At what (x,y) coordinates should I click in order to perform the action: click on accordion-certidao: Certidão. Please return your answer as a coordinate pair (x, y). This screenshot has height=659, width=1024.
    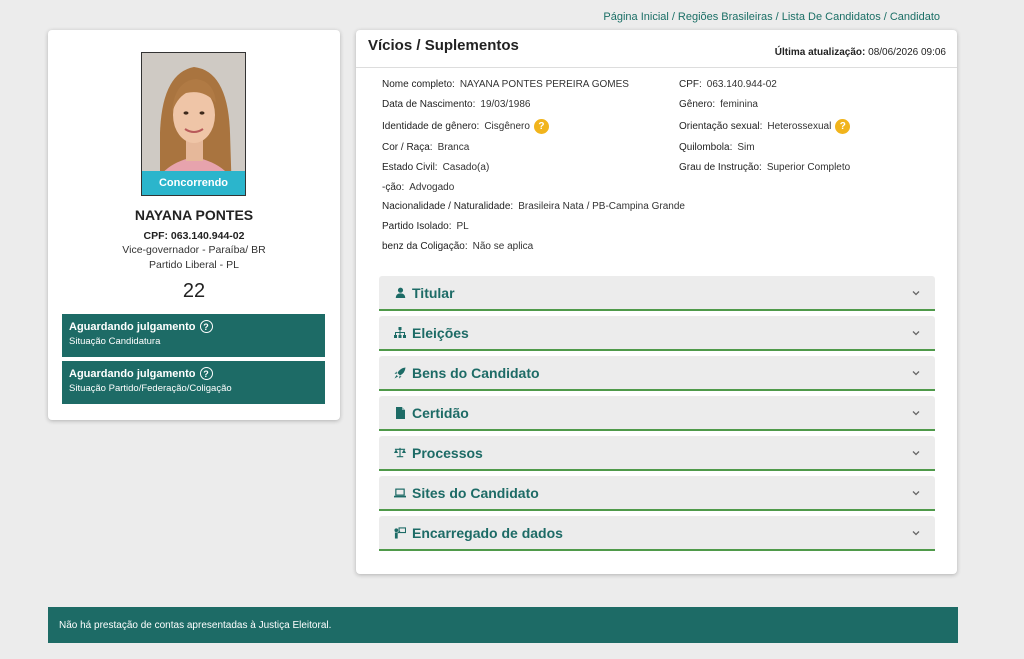
    Looking at the image, I should click on (657, 413).